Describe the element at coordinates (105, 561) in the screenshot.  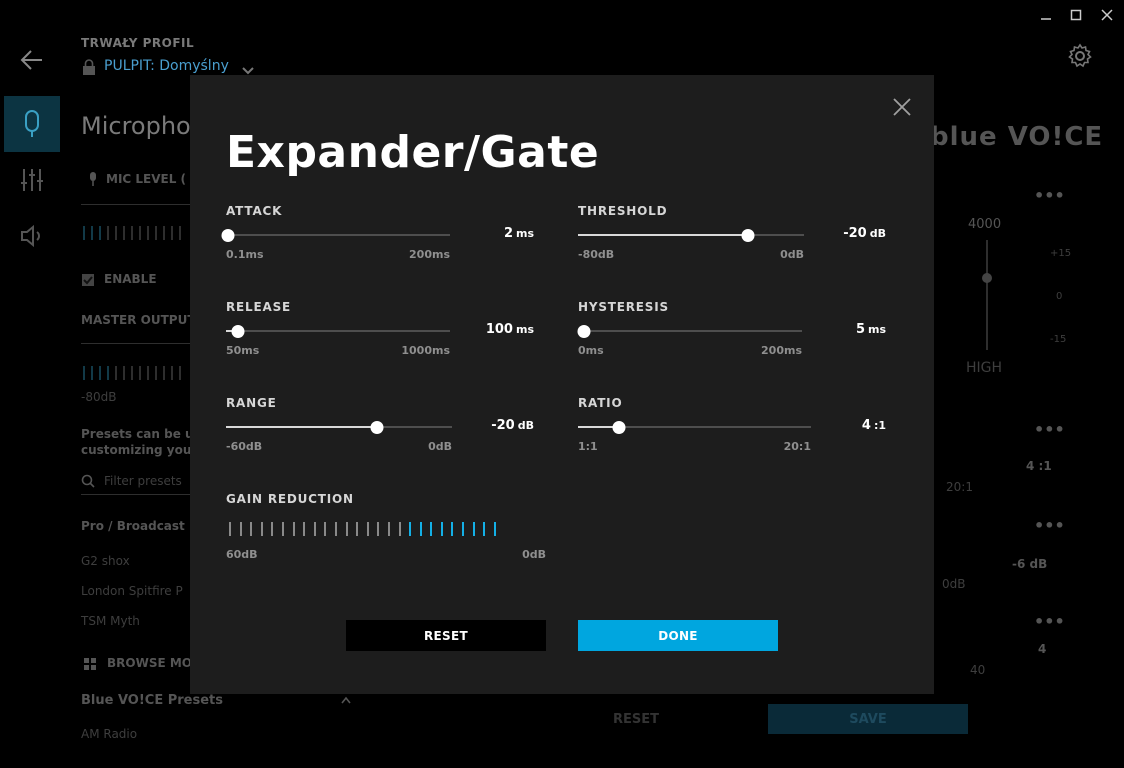
I see `preset-item: G2 shox` at that location.